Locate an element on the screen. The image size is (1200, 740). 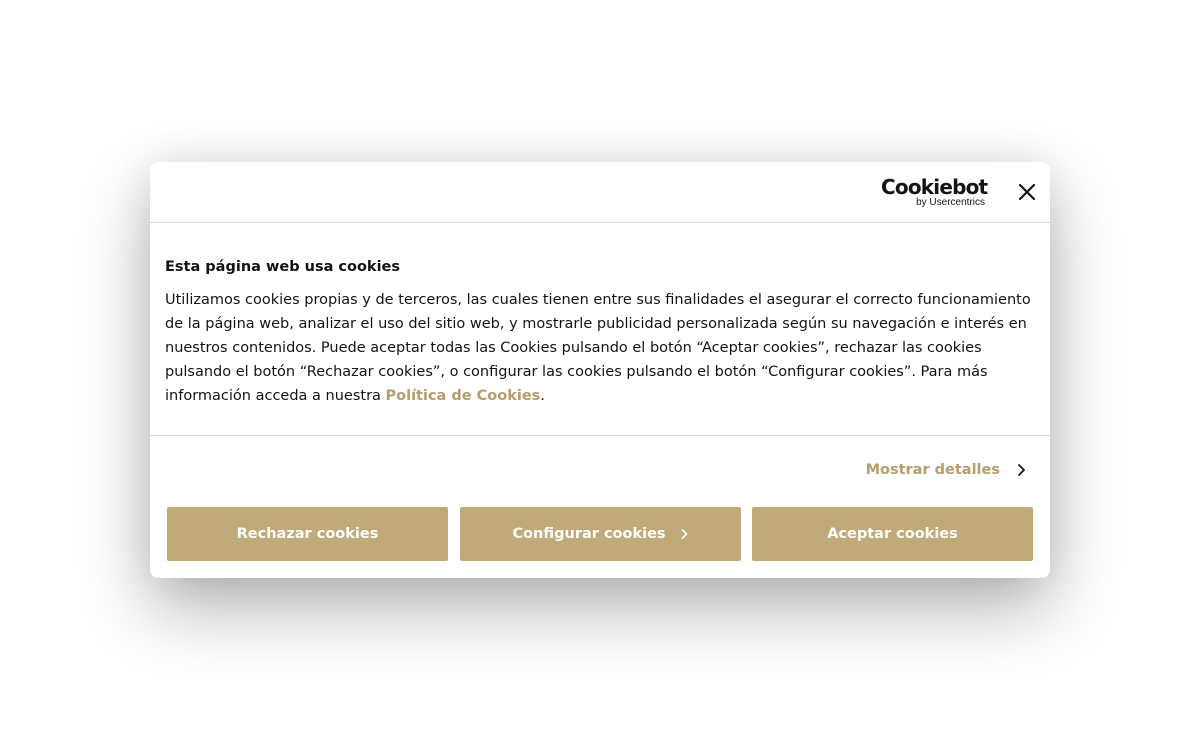
show-details-label: Mostrar detalles is located at coordinates (932, 470).